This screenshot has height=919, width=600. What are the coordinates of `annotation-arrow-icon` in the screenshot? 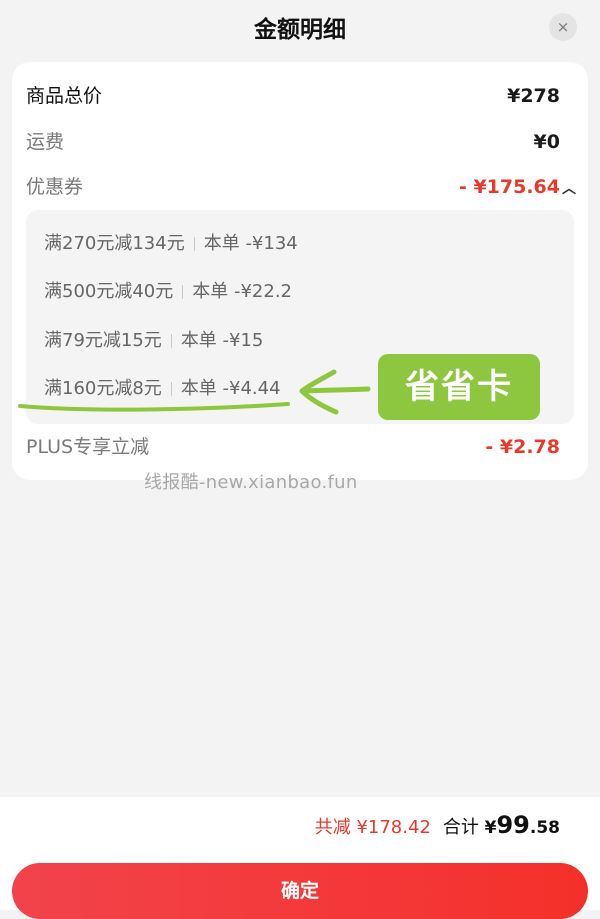 It's located at (335, 392).